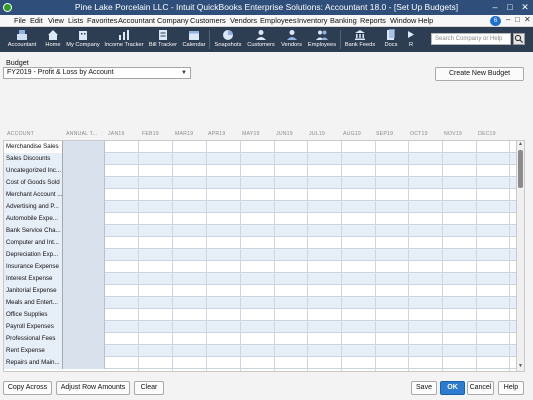  Describe the element at coordinates (384, 134) in the screenshot. I see `column-header-month: SEP19` at that location.